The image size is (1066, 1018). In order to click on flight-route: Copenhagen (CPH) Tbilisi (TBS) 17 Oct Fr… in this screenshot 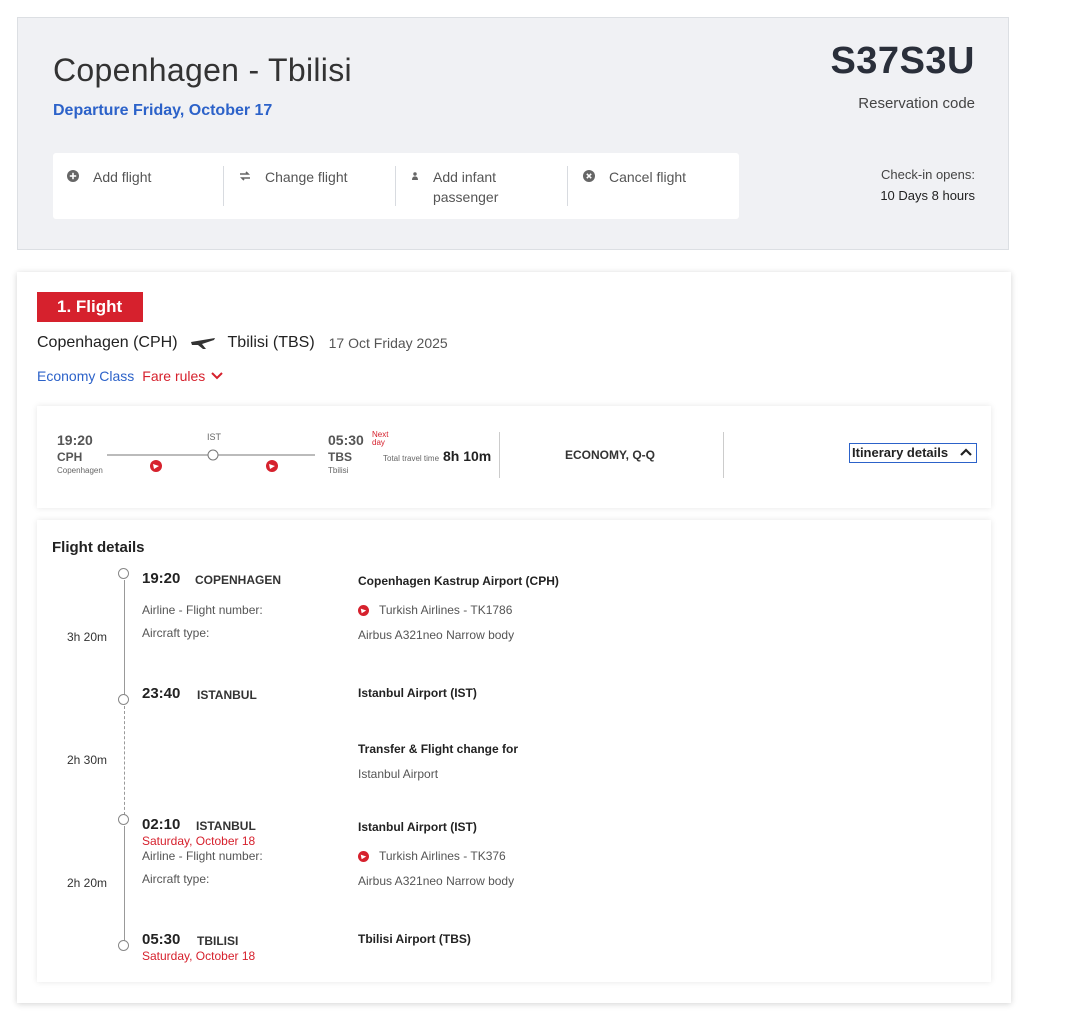, I will do `click(242, 343)`.